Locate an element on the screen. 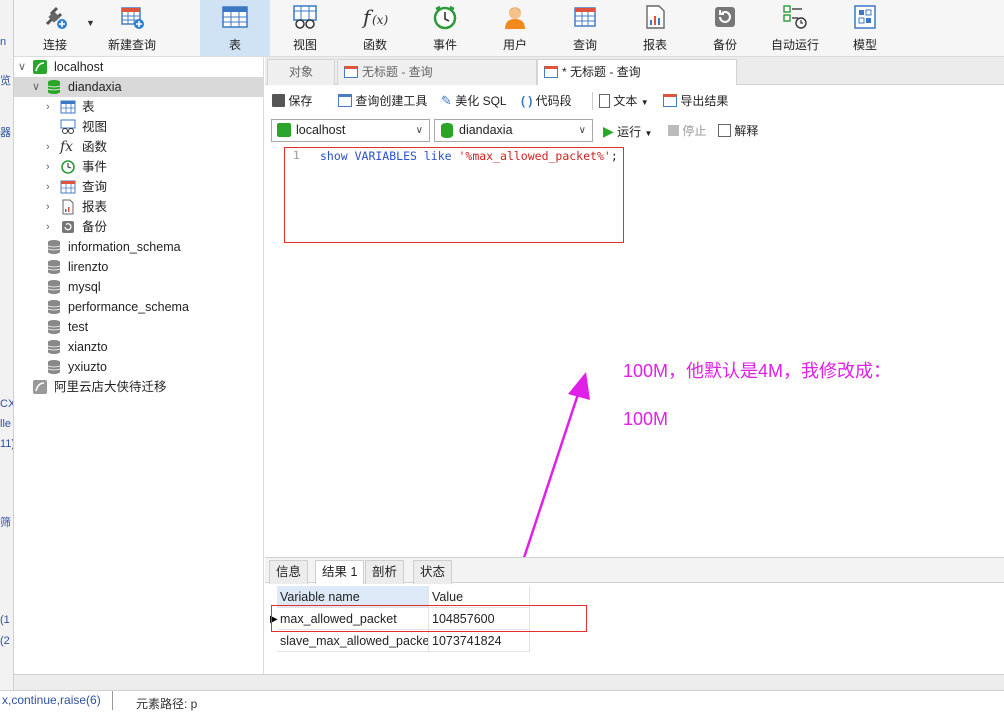  new-query-icon is located at coordinates (132, 18).